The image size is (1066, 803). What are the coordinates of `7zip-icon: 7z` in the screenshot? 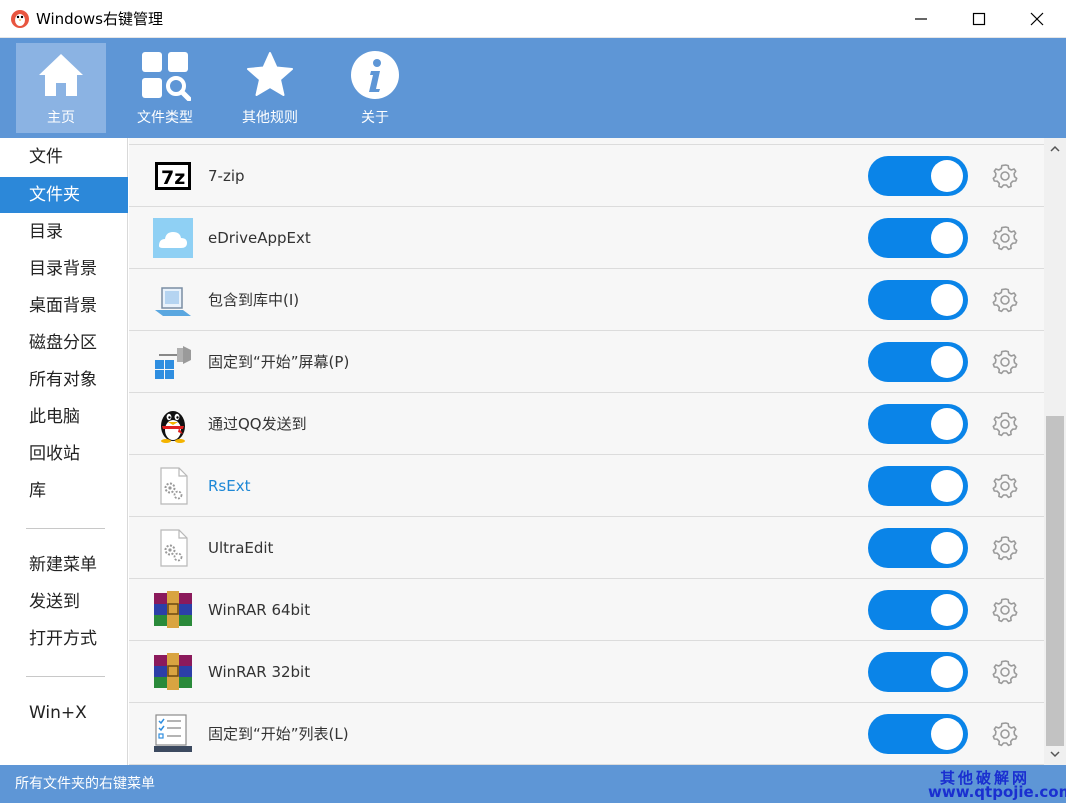 It's located at (173, 176).